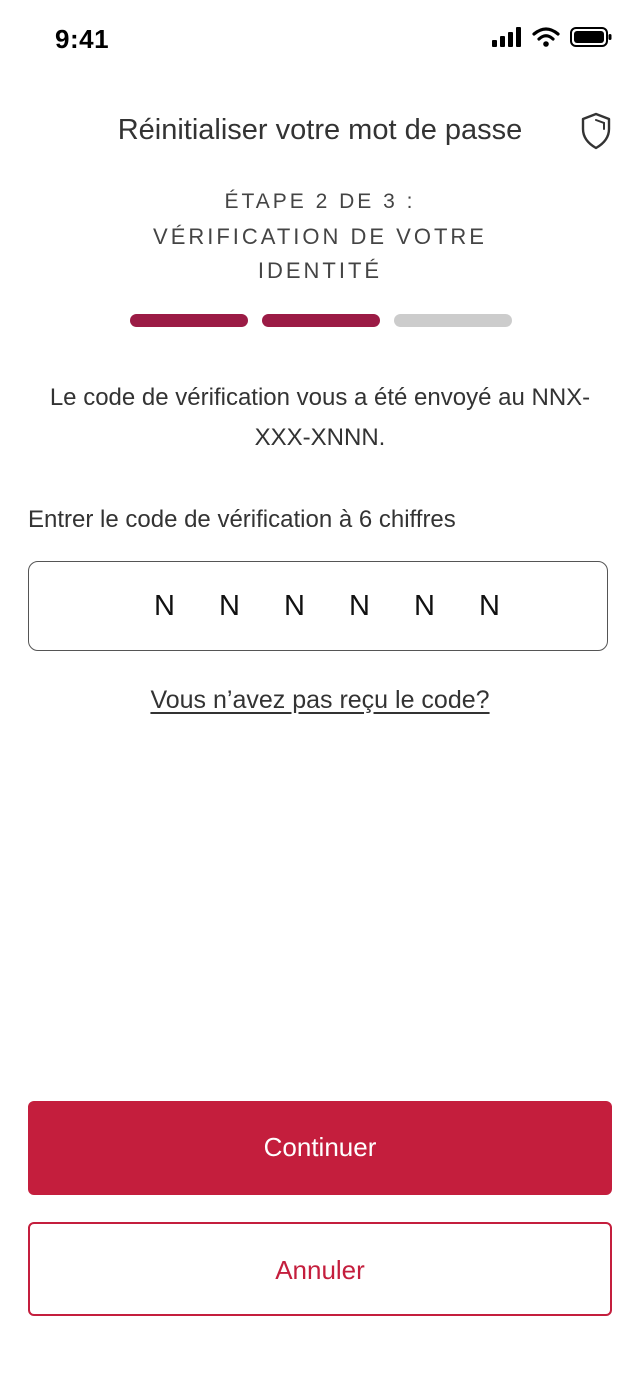 The image size is (640, 1386). Describe the element at coordinates (591, 37) in the screenshot. I see `battery-icon` at that location.